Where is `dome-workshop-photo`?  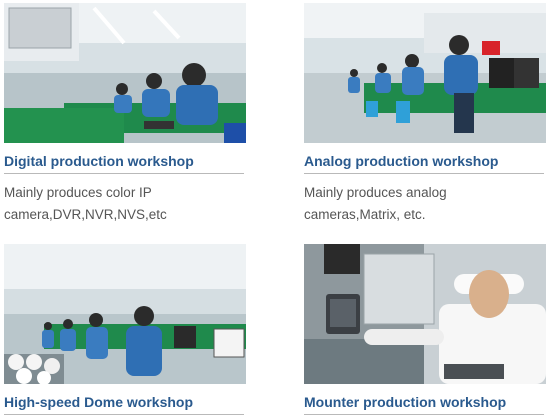
dome-workshop-photo is located at coordinates (125, 314).